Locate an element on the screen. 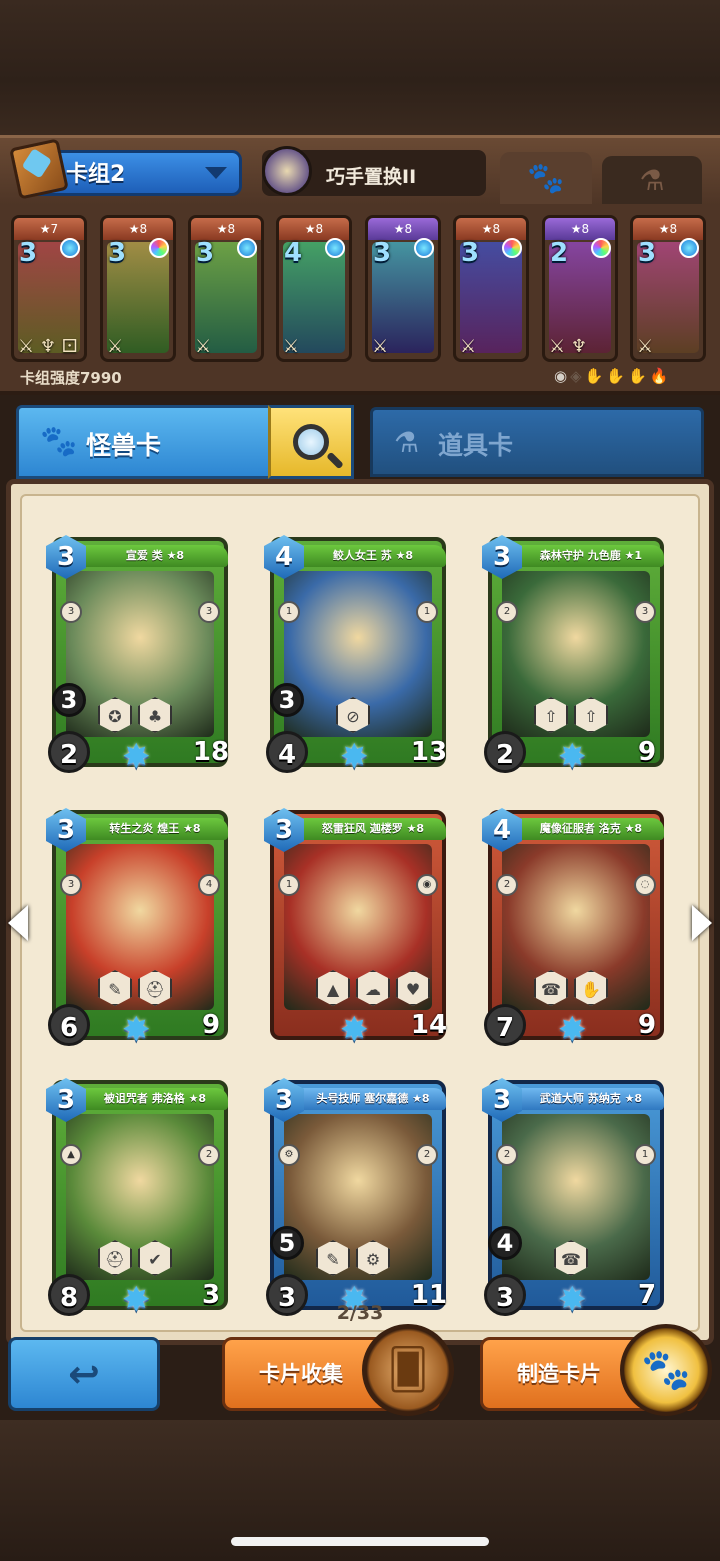  card-health: 14 is located at coordinates (428, 1021).